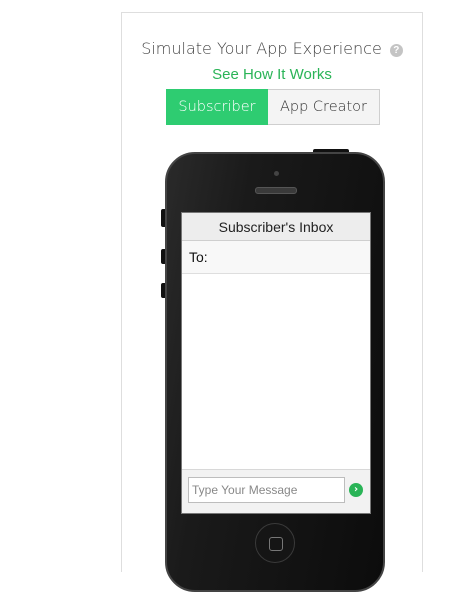 This screenshot has width=450, height=592. Describe the element at coordinates (261, 48) in the screenshot. I see `simulator-title: Simulate Your App Experience` at that location.